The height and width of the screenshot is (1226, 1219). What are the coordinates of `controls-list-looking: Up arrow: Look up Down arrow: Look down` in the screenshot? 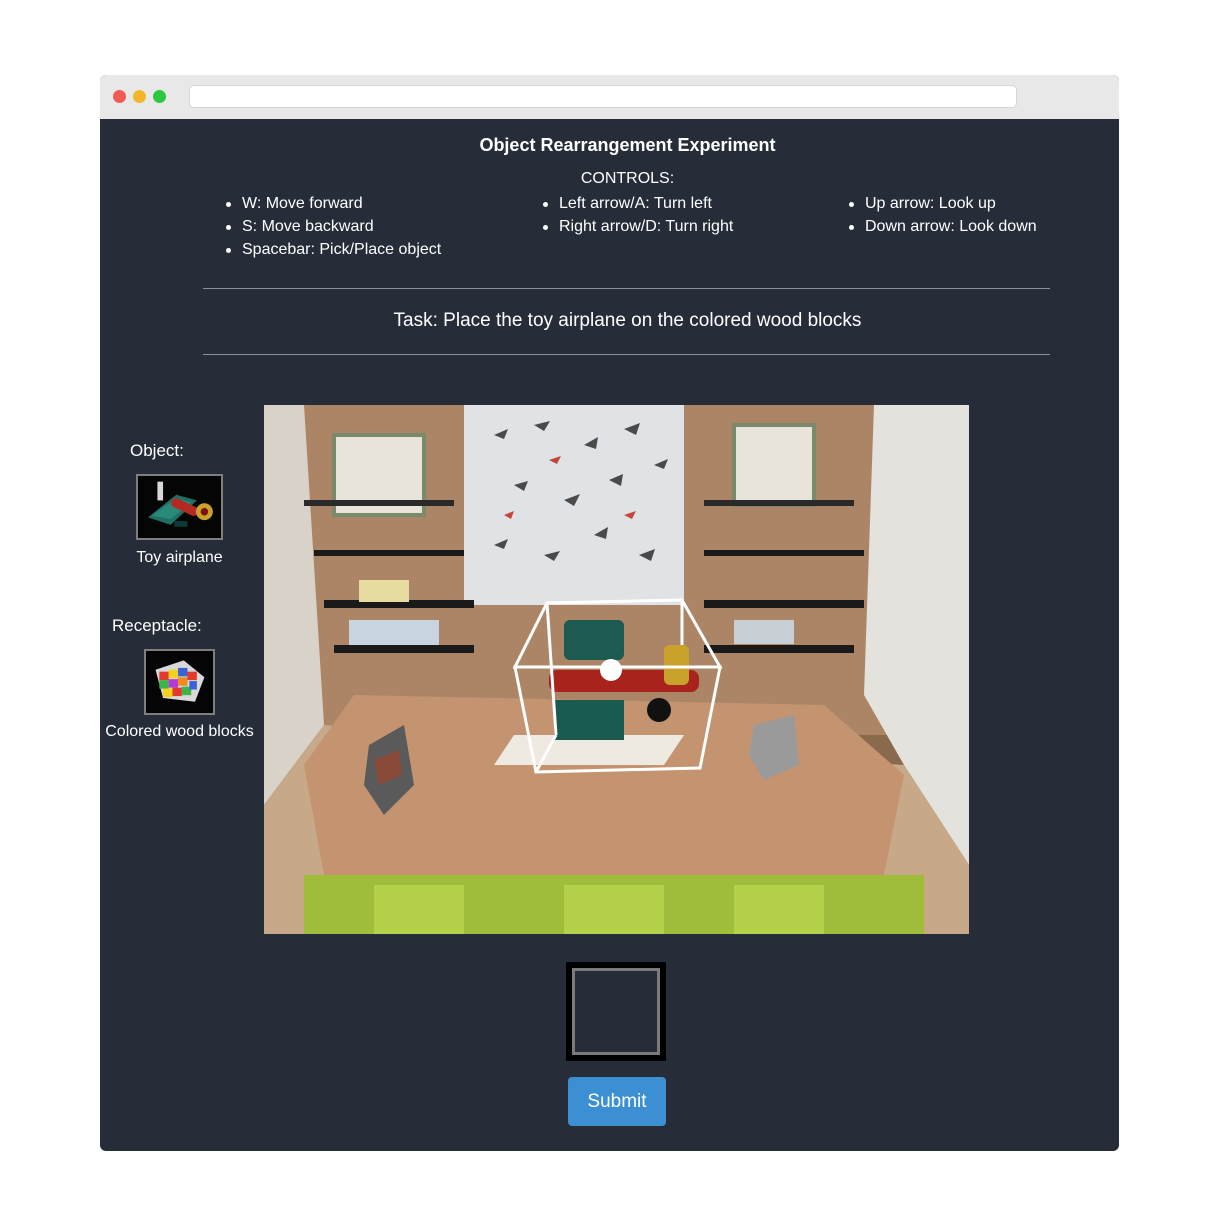 It's located at (942, 215).